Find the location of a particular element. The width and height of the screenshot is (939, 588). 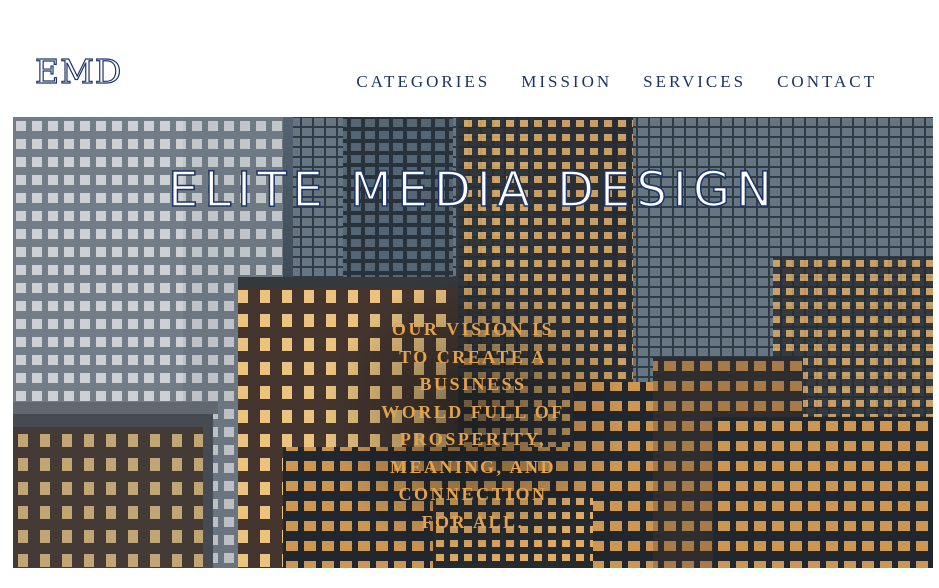

main-nav: CATEGORIES MISSION SERVICES CONTACT is located at coordinates (616, 82).